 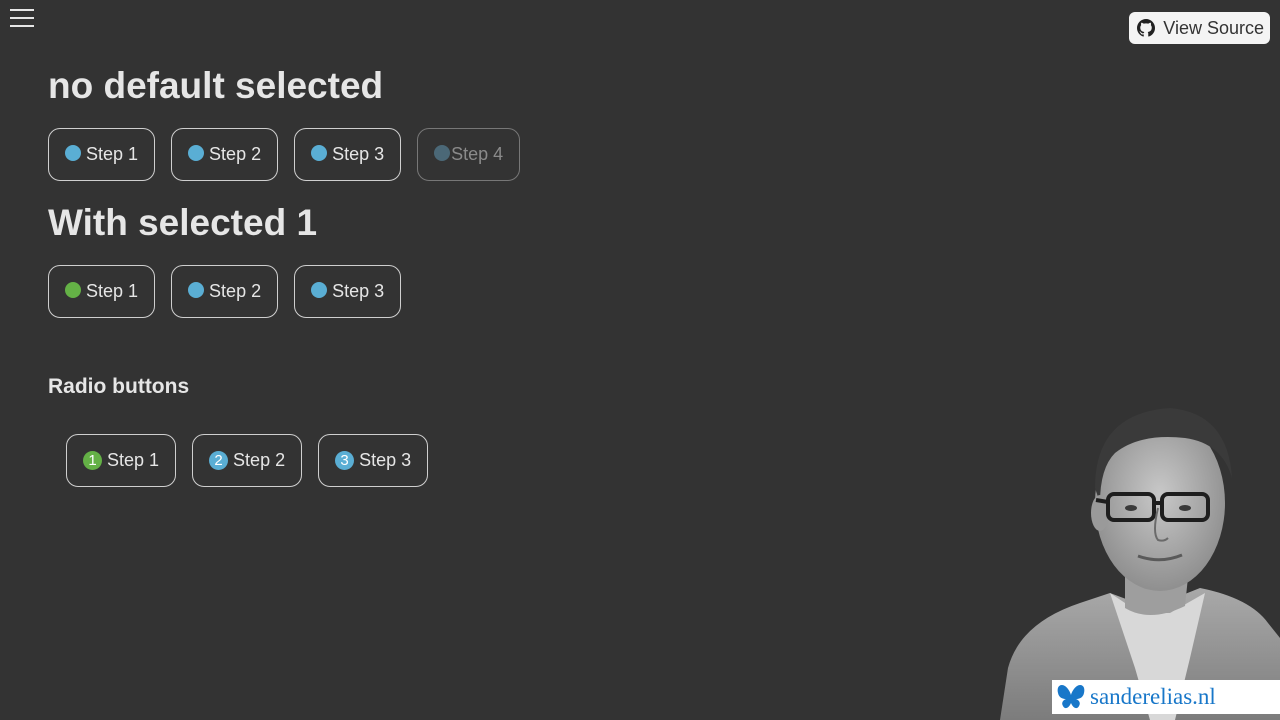 I want to click on view-source-button: View Source, so click(x=1199, y=28).